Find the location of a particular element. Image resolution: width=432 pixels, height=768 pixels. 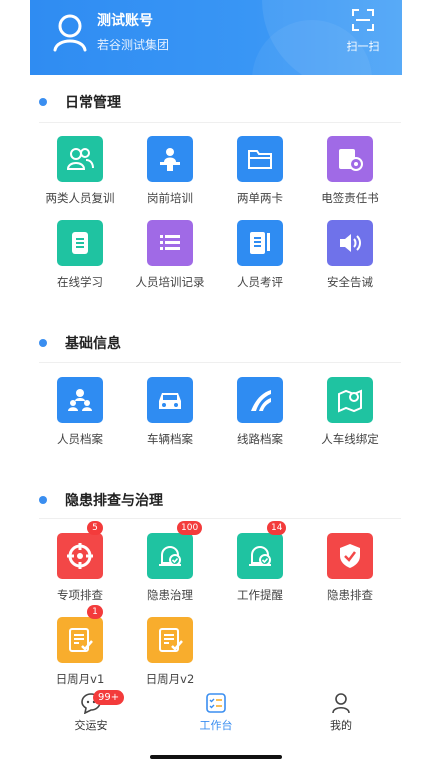

tile-online-learning: 在线学习 is located at coordinates (80, 255).